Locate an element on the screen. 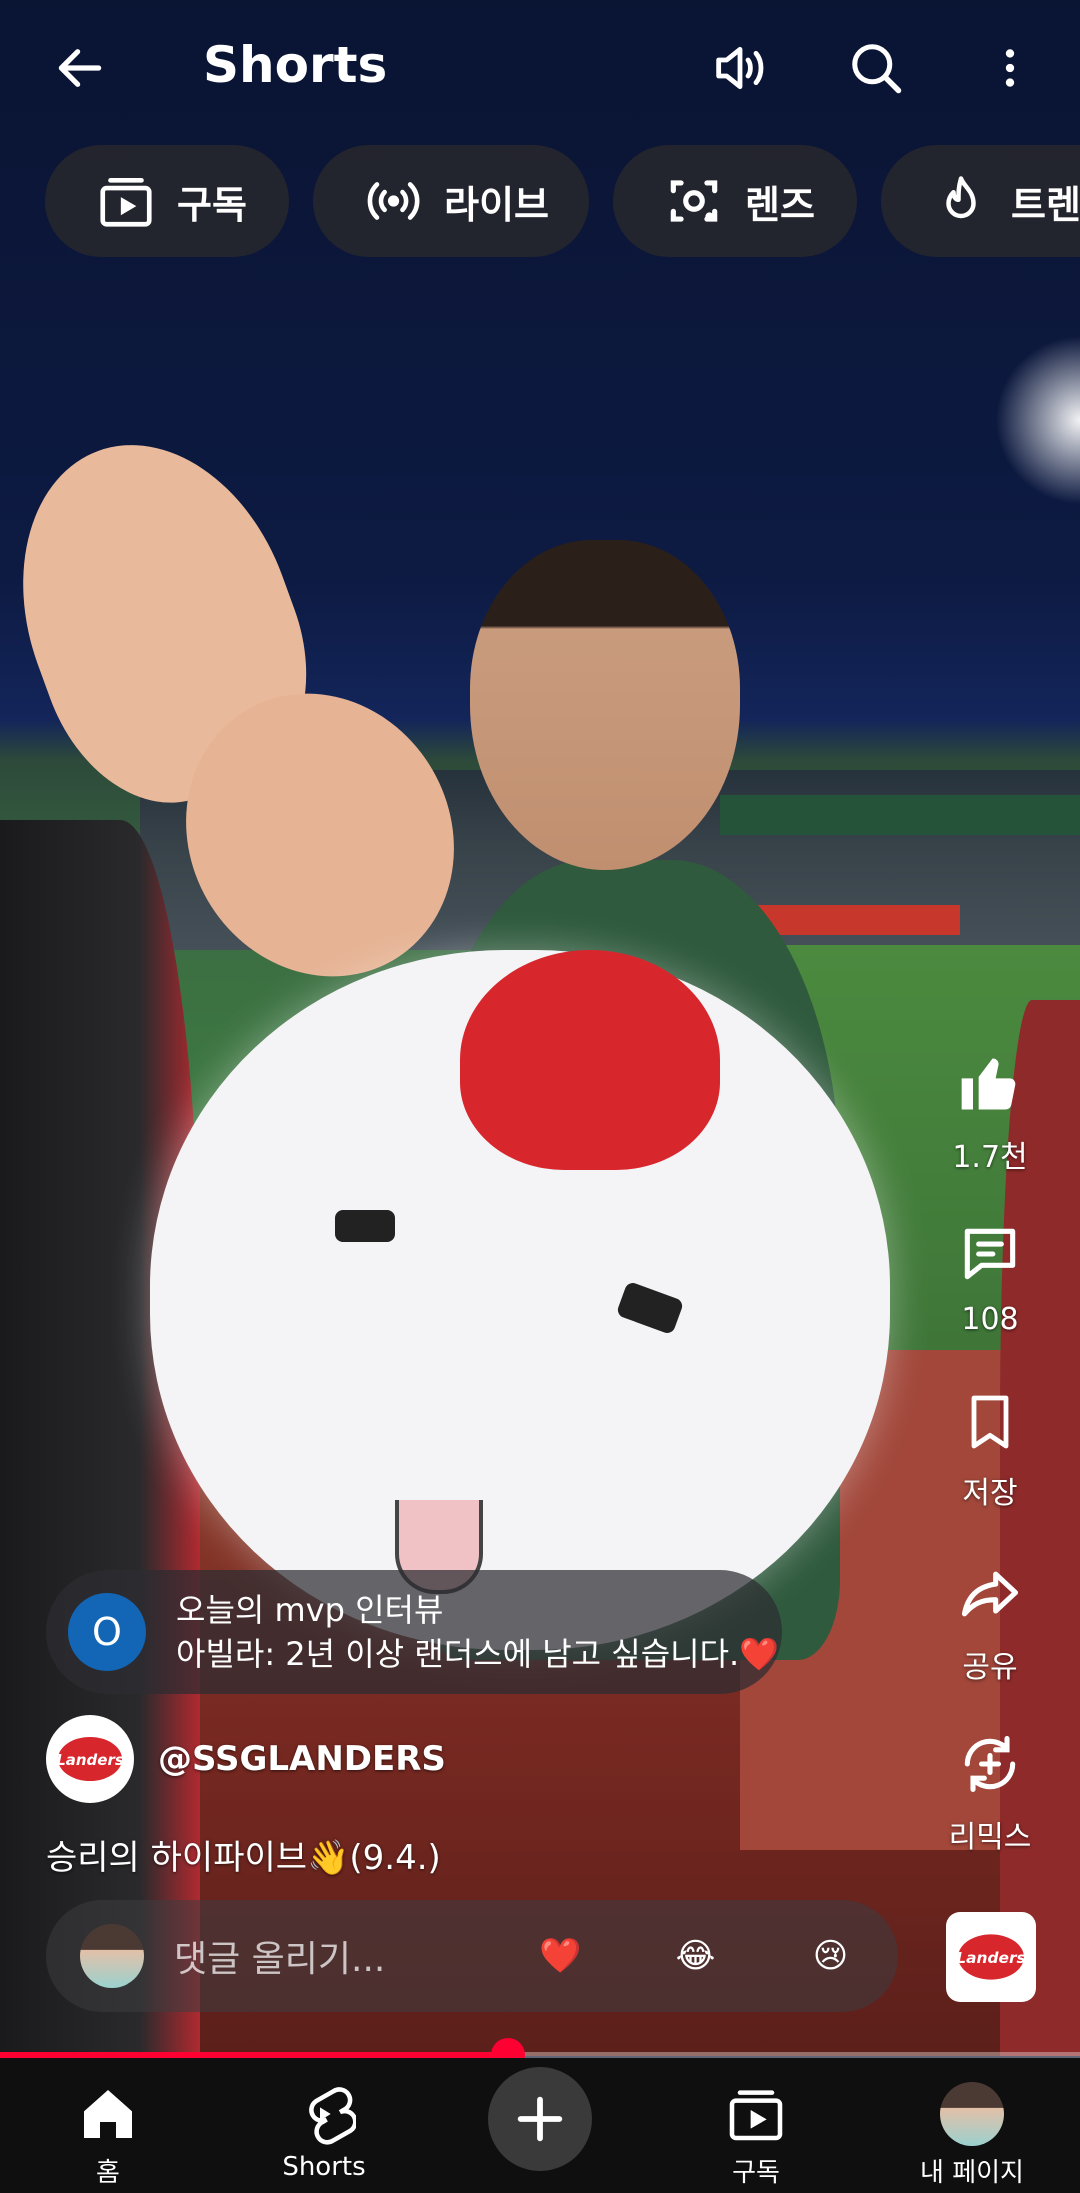  more-button is located at coordinates (1010, 68).